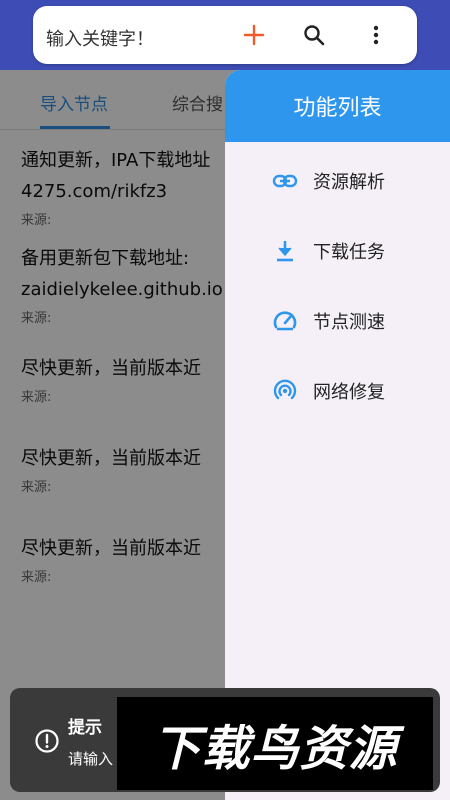 This screenshot has width=450, height=800. I want to click on add-button, so click(254, 35).